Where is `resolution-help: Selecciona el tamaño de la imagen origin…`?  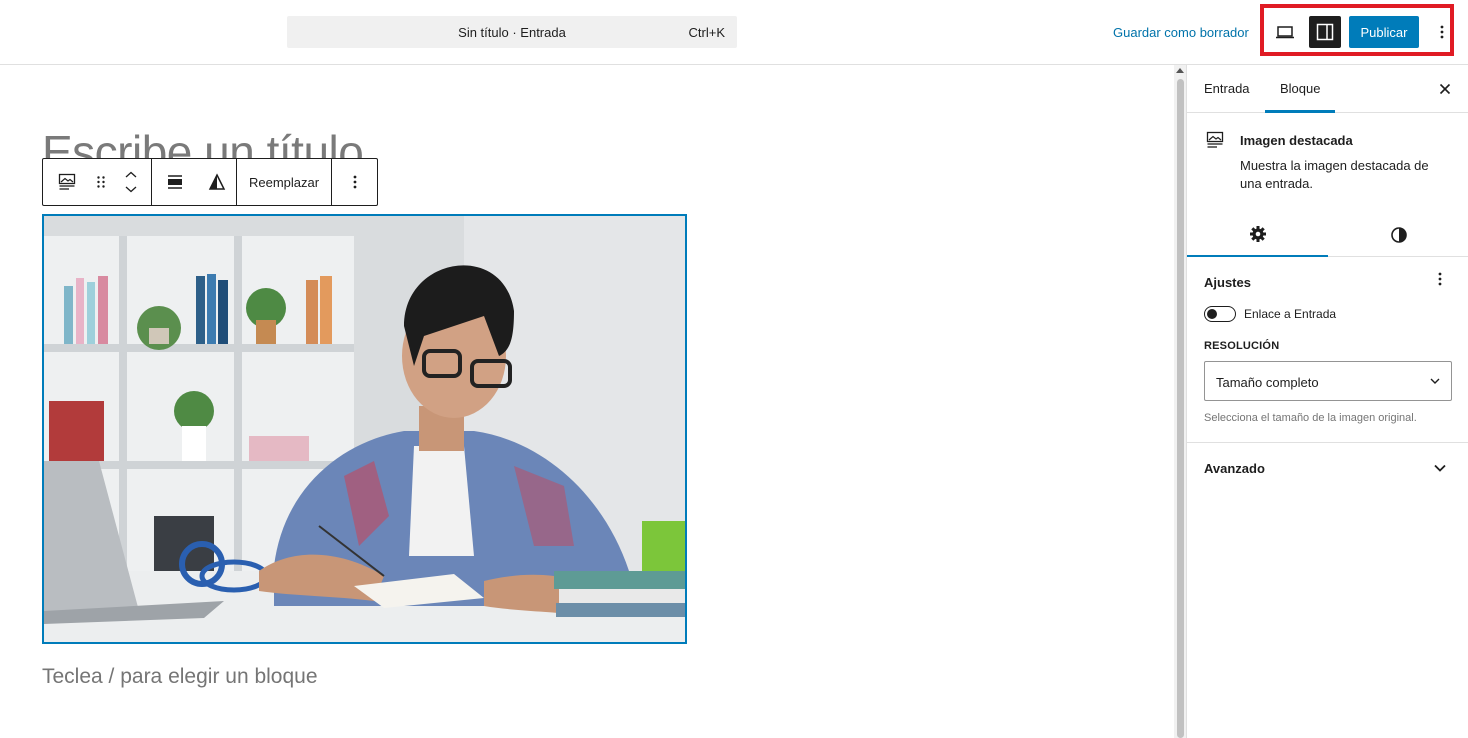 resolution-help: Selecciona el tamaño de la imagen origin… is located at coordinates (1310, 418).